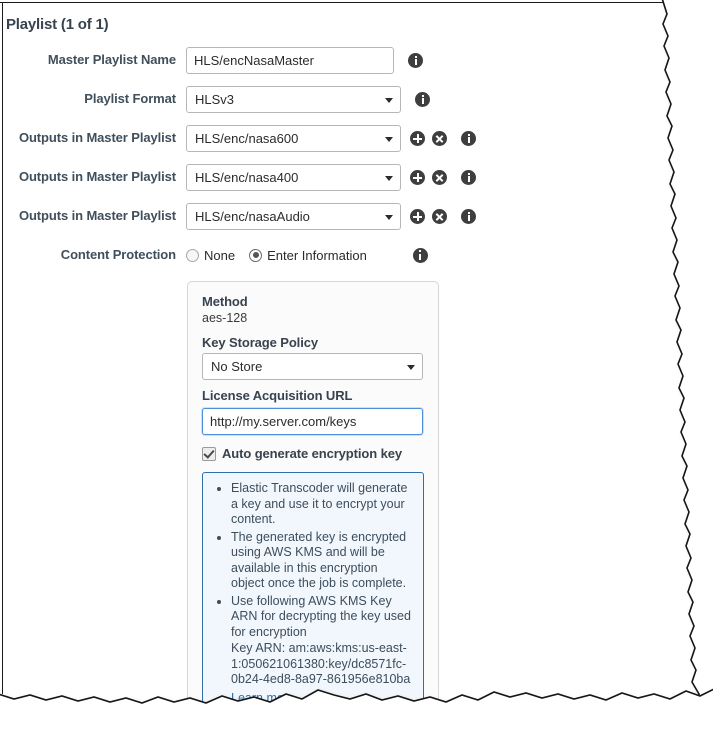  I want to click on radio-enter-information-label: Enter Information, so click(317, 255).